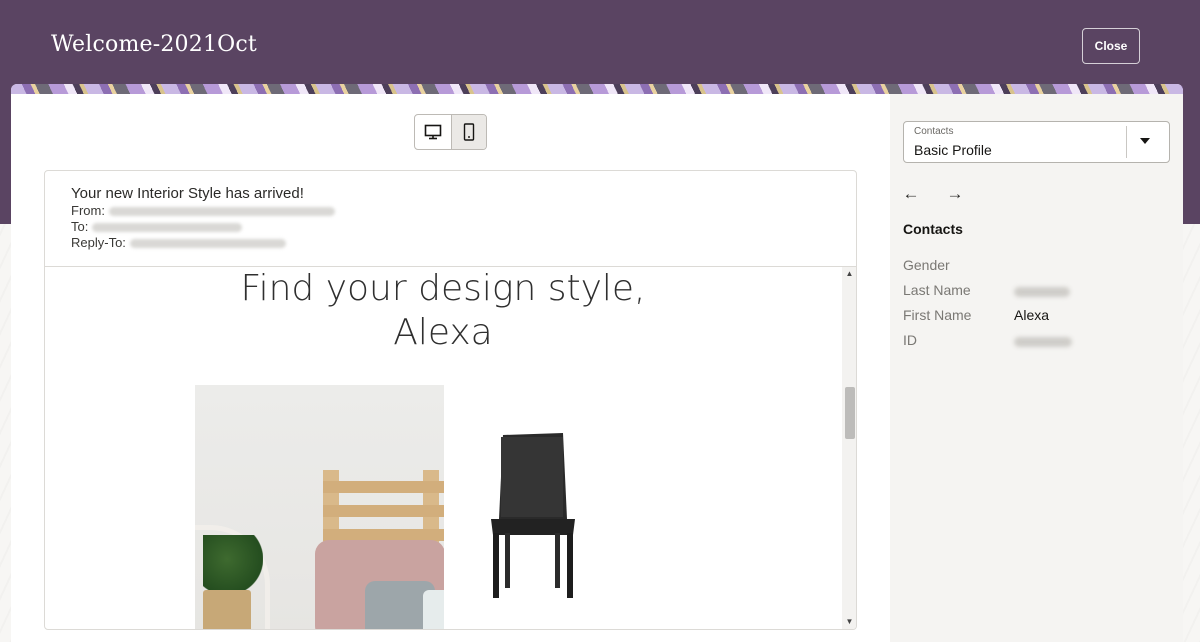 The width and height of the screenshot is (1200, 642). I want to click on chevron-down-icon, so click(1145, 141).